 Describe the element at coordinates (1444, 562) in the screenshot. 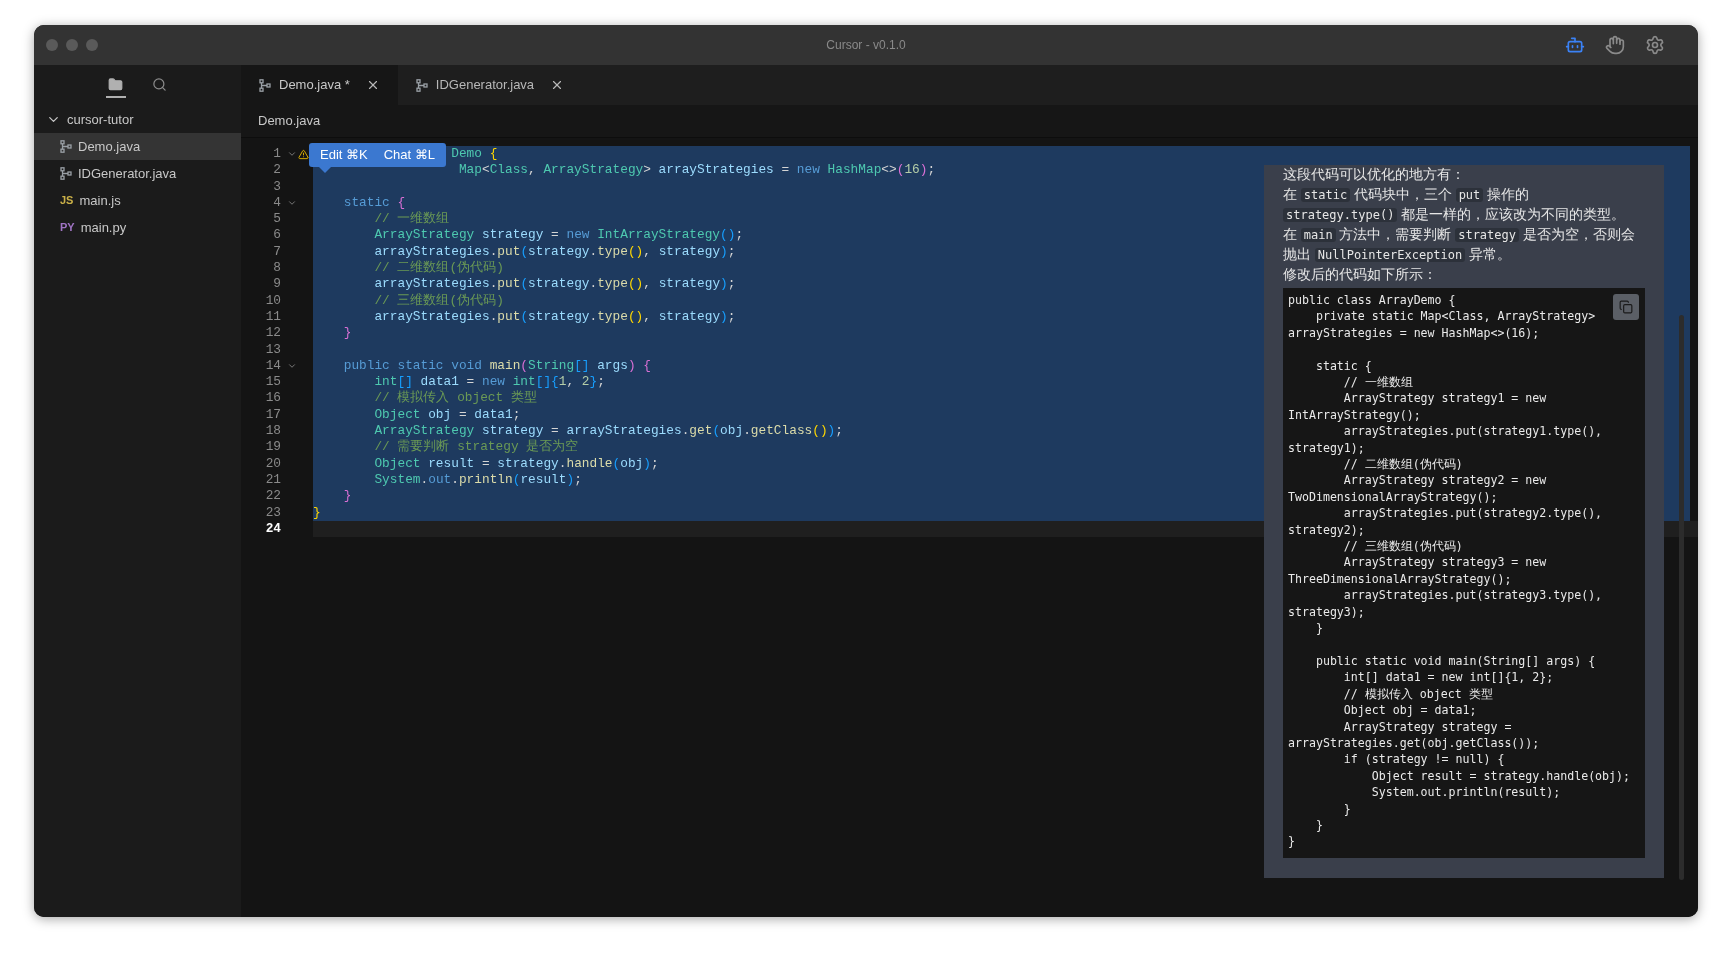

I see `code-block-line: ArrayStrategy strategy3 = new` at that location.